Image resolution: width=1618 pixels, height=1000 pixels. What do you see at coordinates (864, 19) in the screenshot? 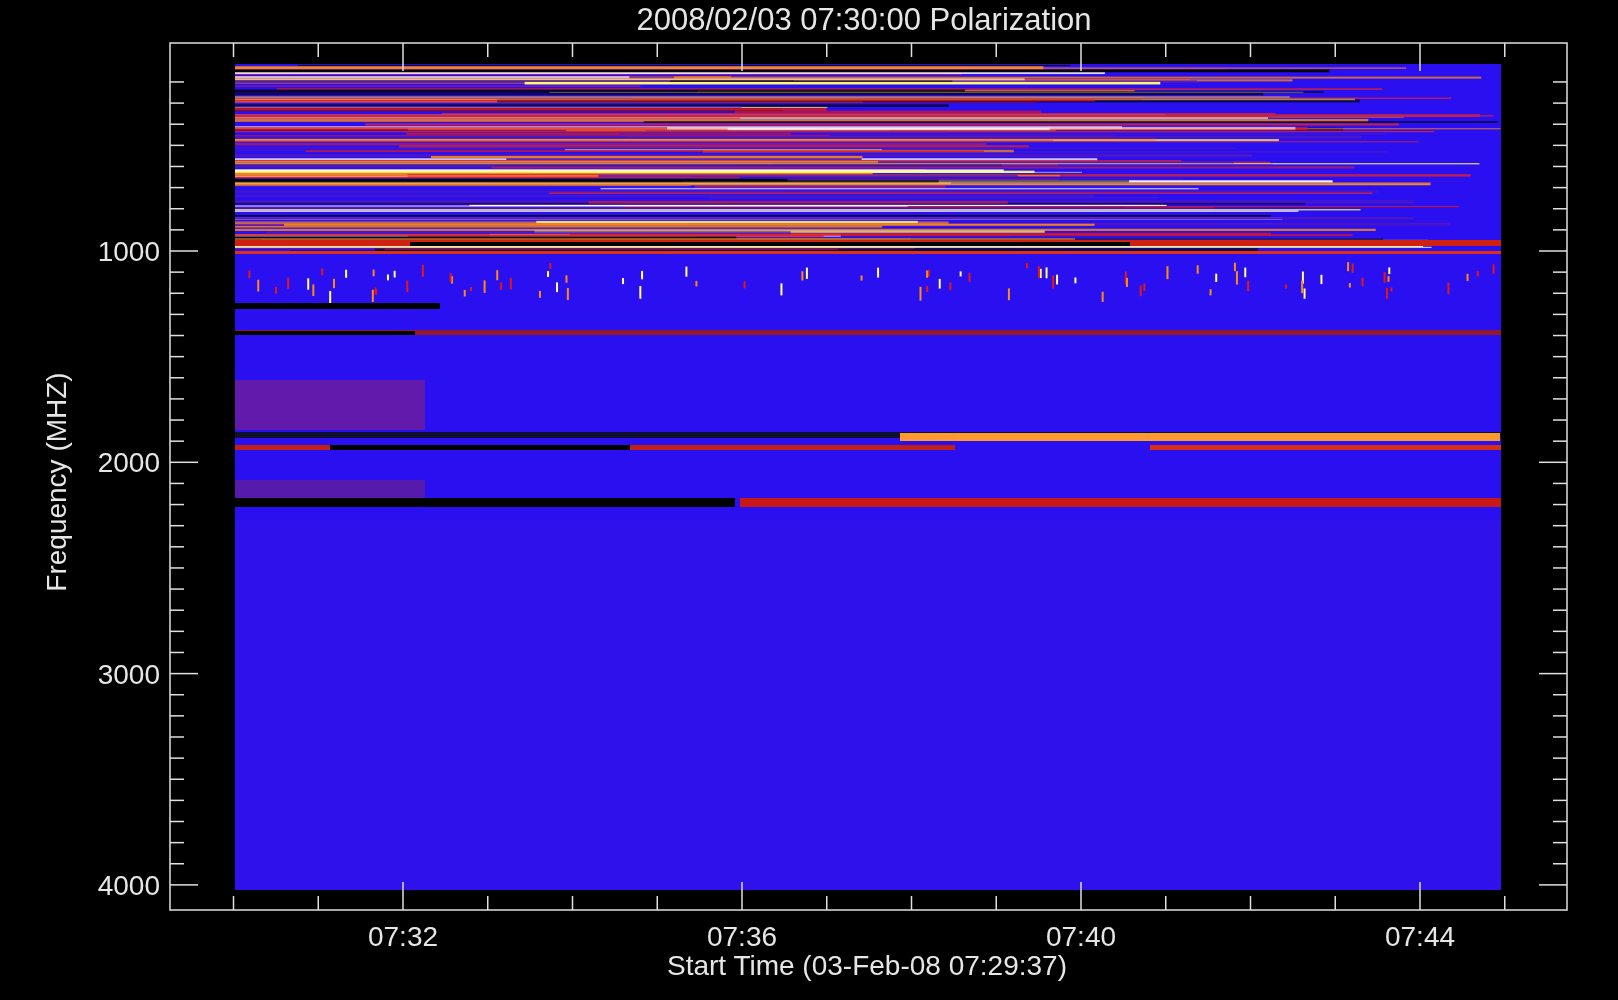
I see `chart-title: 2008/02/03 07:30:00 Polarization` at bounding box center [864, 19].